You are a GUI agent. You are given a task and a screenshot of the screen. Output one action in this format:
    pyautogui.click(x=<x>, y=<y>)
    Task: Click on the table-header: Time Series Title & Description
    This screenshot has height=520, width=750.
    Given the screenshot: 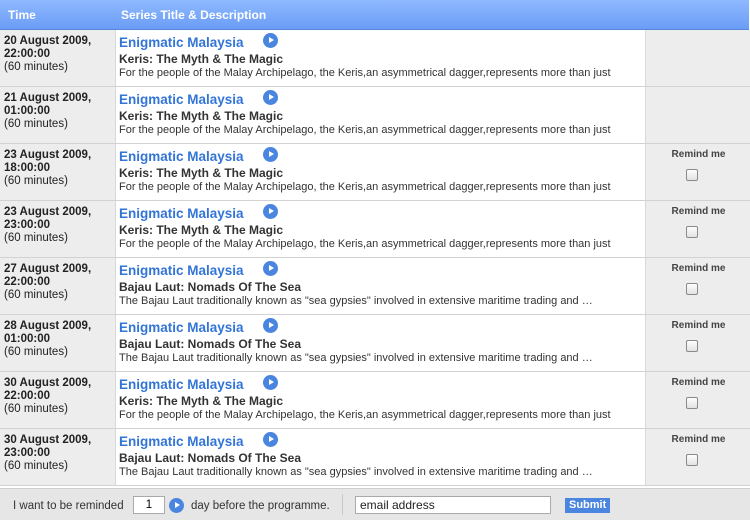 What is the action you would take?
    pyautogui.click(x=374, y=15)
    